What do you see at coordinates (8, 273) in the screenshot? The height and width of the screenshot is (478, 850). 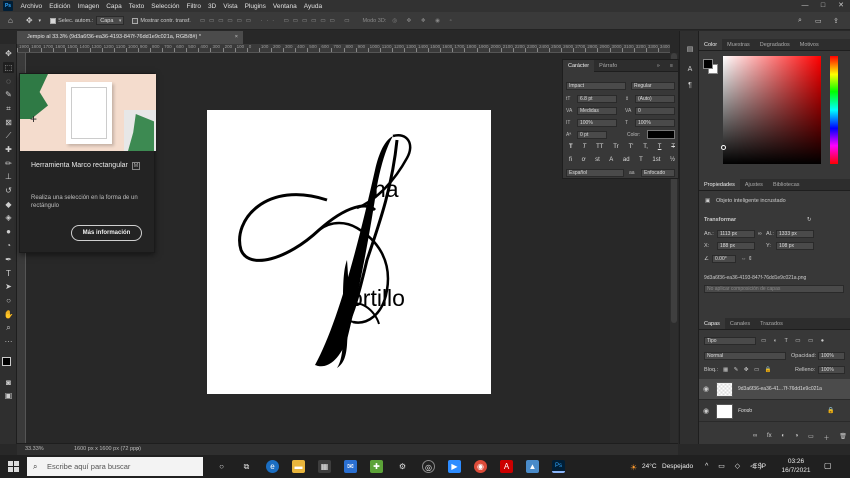 I see `type-tool-icon: T` at bounding box center [8, 273].